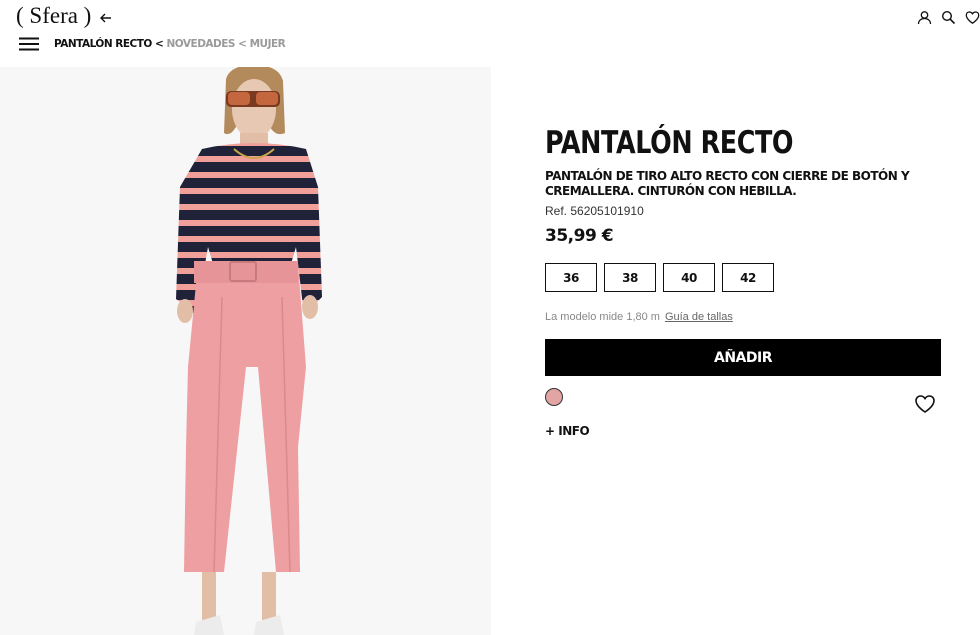 The width and height of the screenshot is (980, 635). What do you see at coordinates (106, 18) in the screenshot?
I see `back-arrow-icon` at bounding box center [106, 18].